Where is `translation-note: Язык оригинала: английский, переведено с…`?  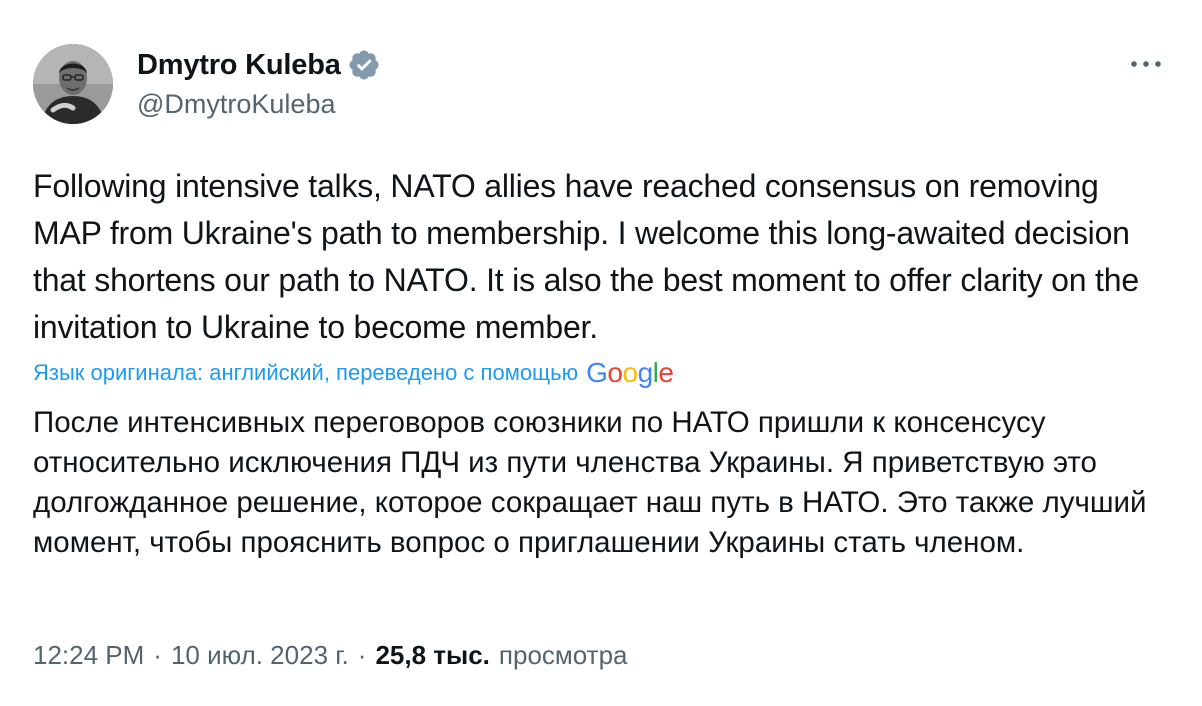 translation-note: Язык оригинала: английский, переведено с… is located at coordinates (353, 372).